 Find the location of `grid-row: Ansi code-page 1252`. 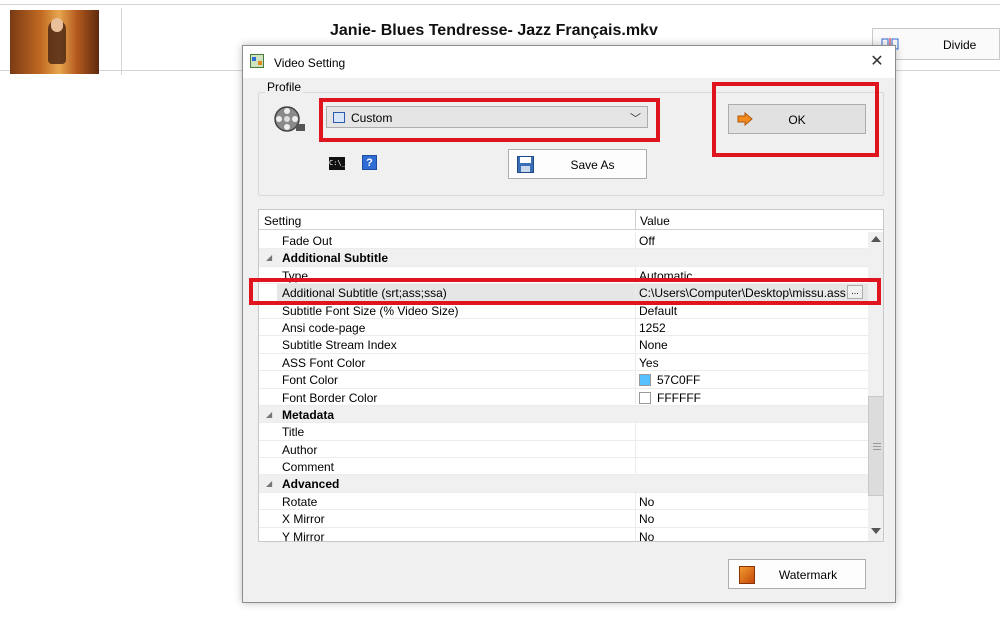

grid-row: Ansi code-page 1252 is located at coordinates (563, 327).